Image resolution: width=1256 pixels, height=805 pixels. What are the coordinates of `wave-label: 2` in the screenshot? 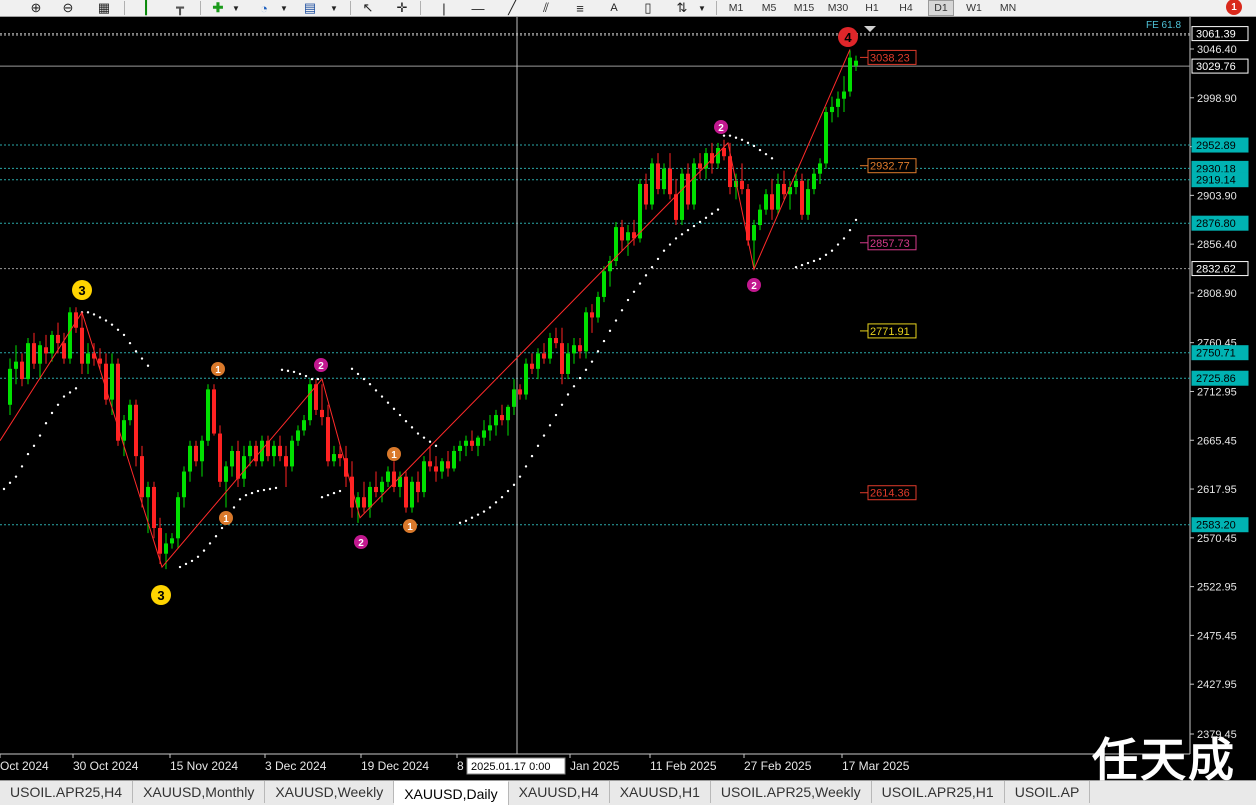 It's located at (721, 128).